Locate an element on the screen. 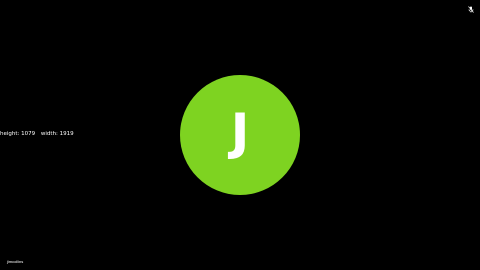  mute-indicator-button is located at coordinates (471, 9).